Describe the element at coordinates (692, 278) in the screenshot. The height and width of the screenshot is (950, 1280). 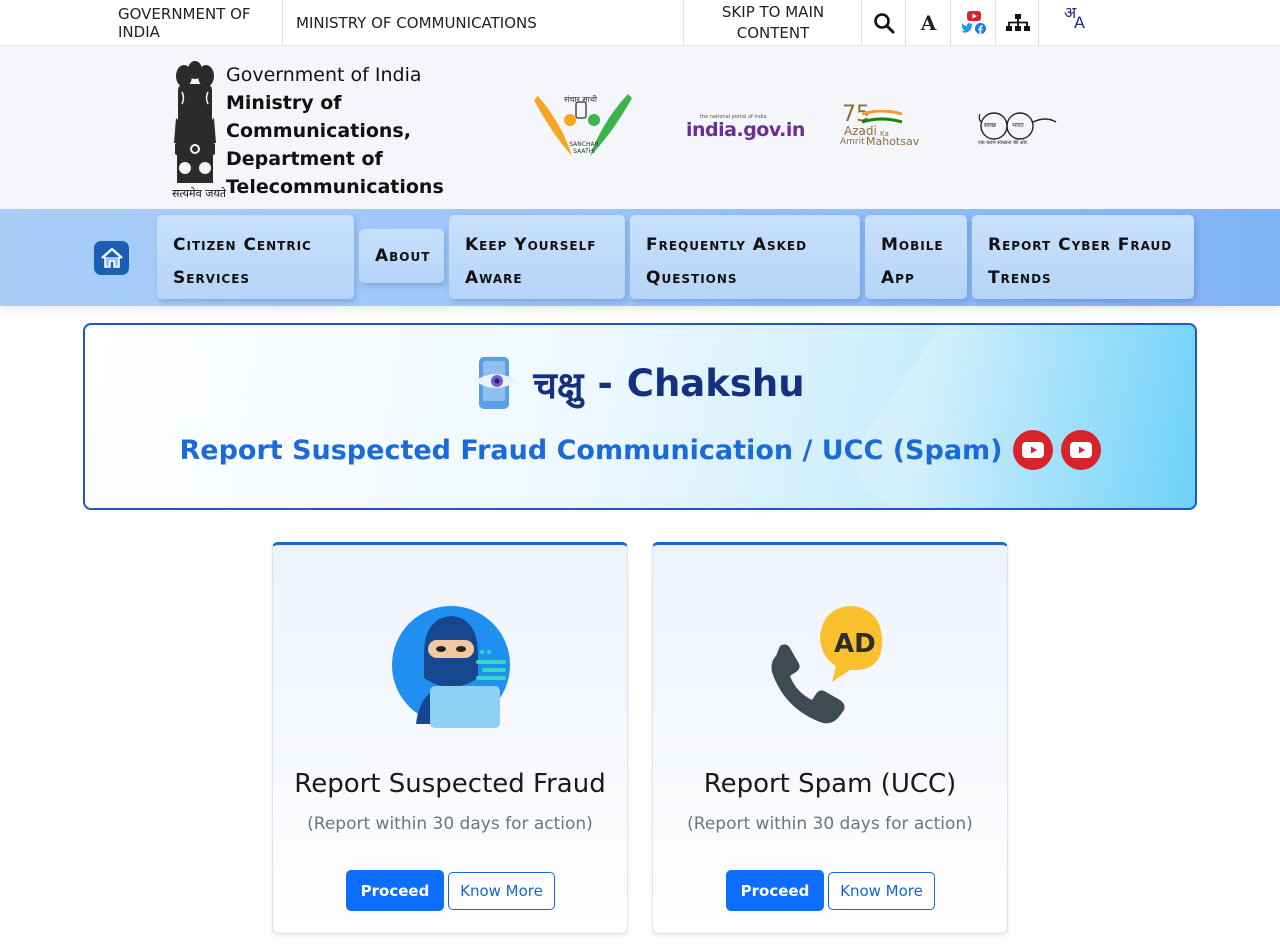
I see `nav-label-line2: Questions` at that location.